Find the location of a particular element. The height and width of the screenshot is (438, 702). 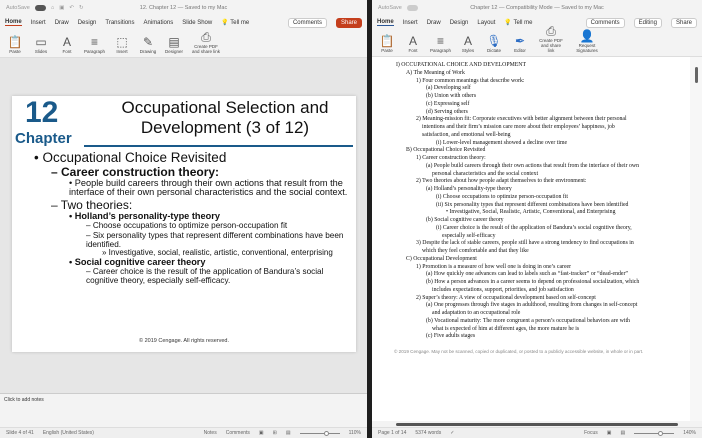

word-paragraph-button: ≡ Paragraph is located at coordinates (440, 43).